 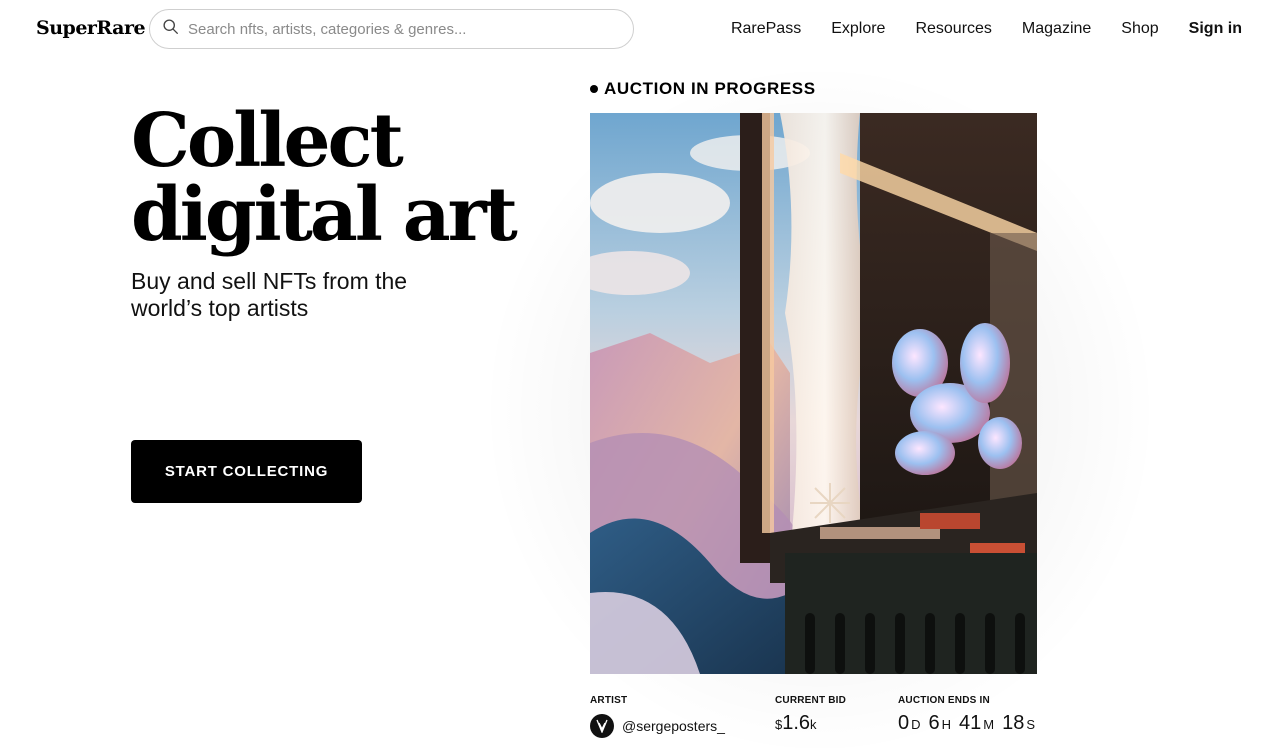 What do you see at coordinates (1139, 29) in the screenshot?
I see `nav-shop: Shop` at bounding box center [1139, 29].